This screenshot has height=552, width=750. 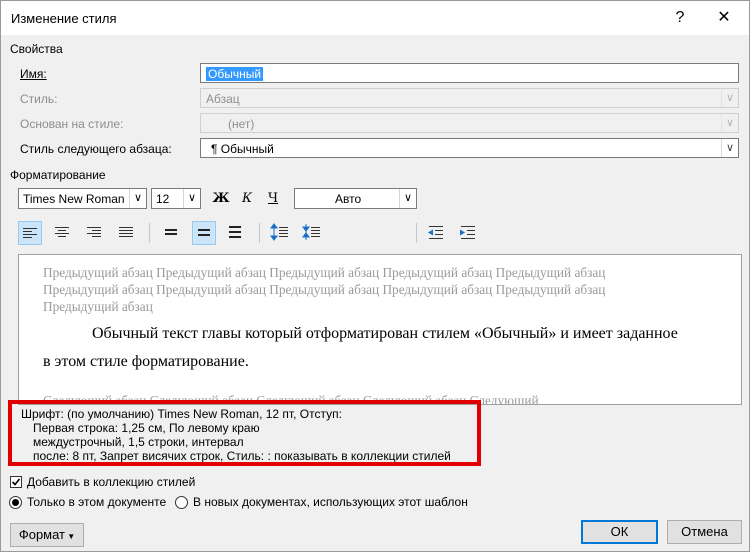 I want to click on single-spacing-icon, so click(x=171, y=232).